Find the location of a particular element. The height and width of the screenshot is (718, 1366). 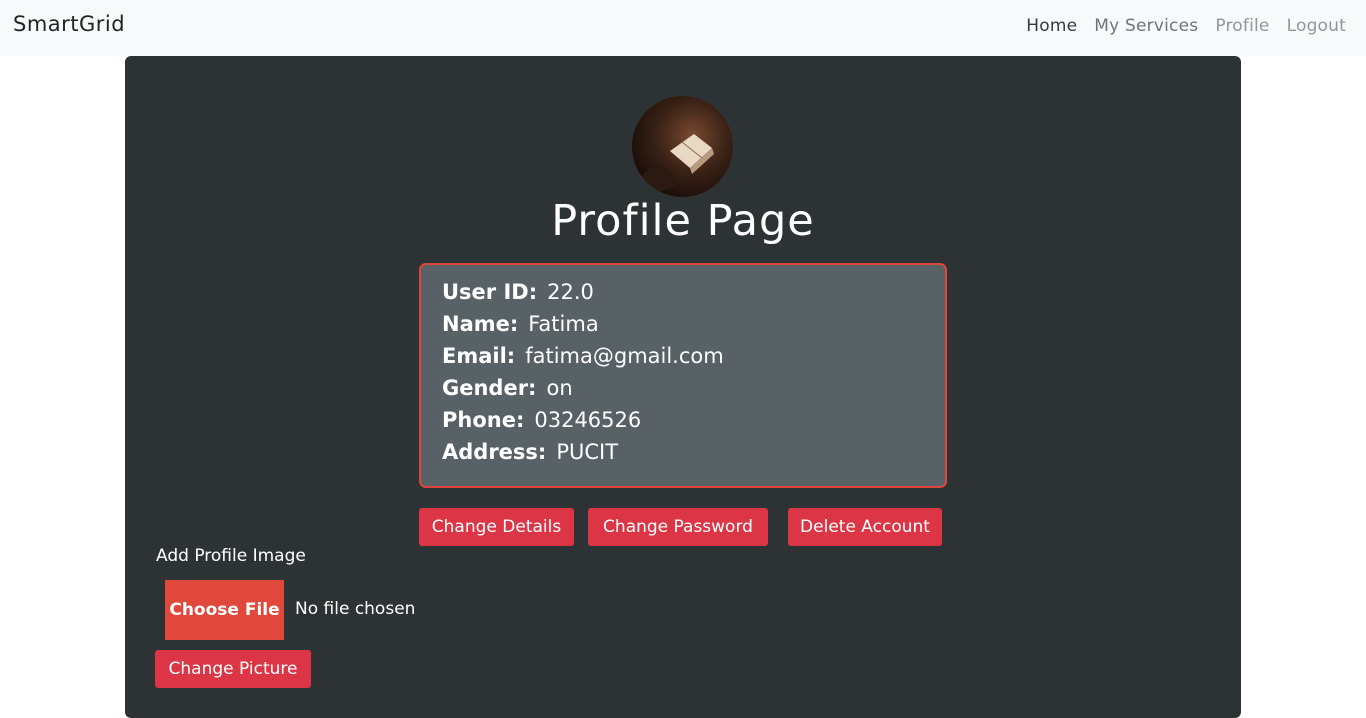

info-value: Fatima is located at coordinates (563, 324).